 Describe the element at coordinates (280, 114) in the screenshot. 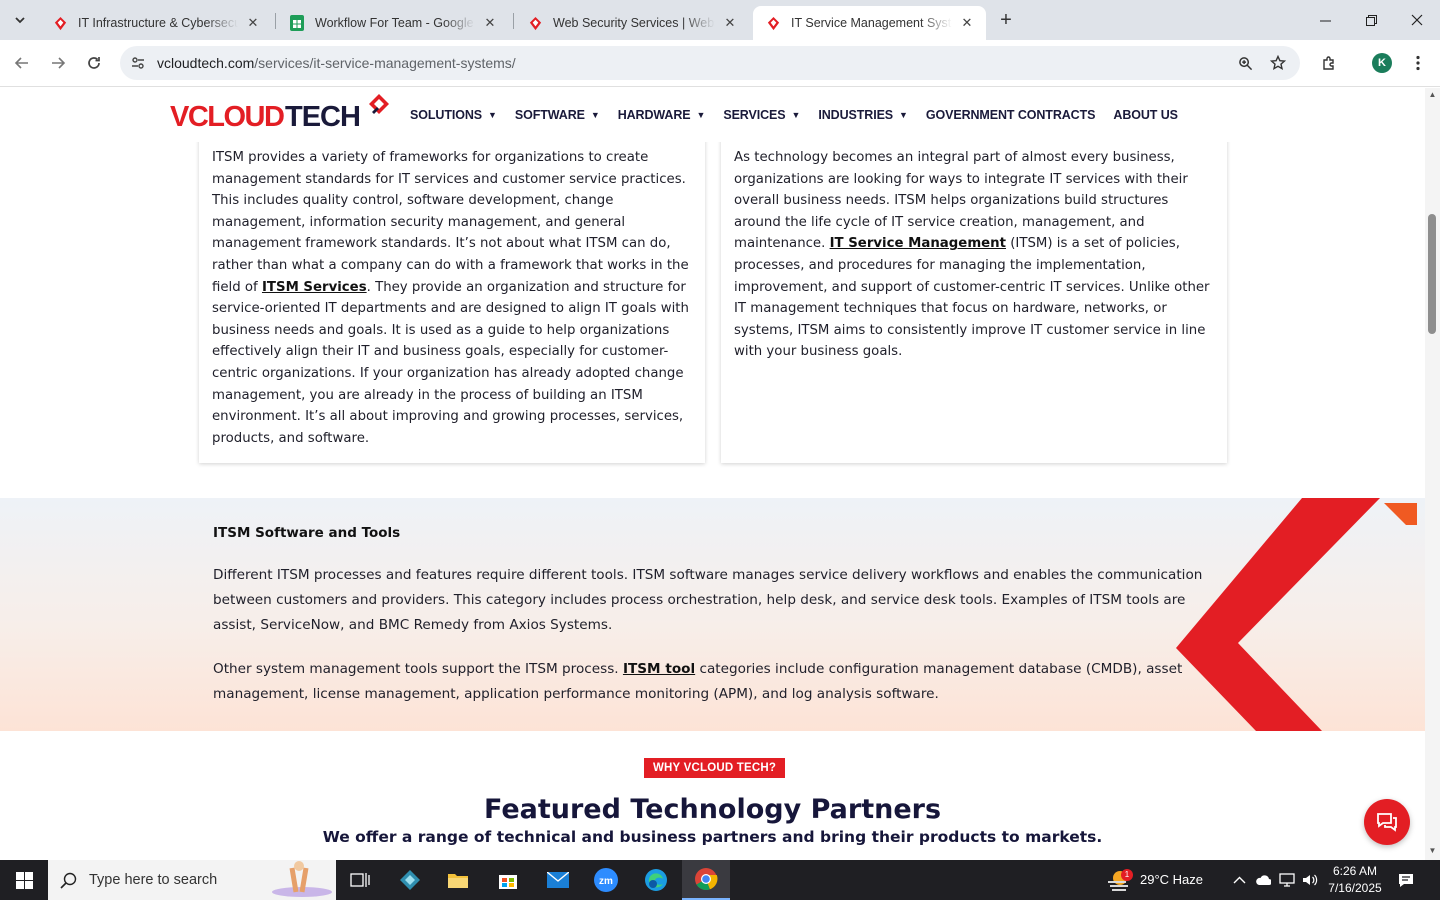

I see `site-logo: VCLOUD TECH` at that location.